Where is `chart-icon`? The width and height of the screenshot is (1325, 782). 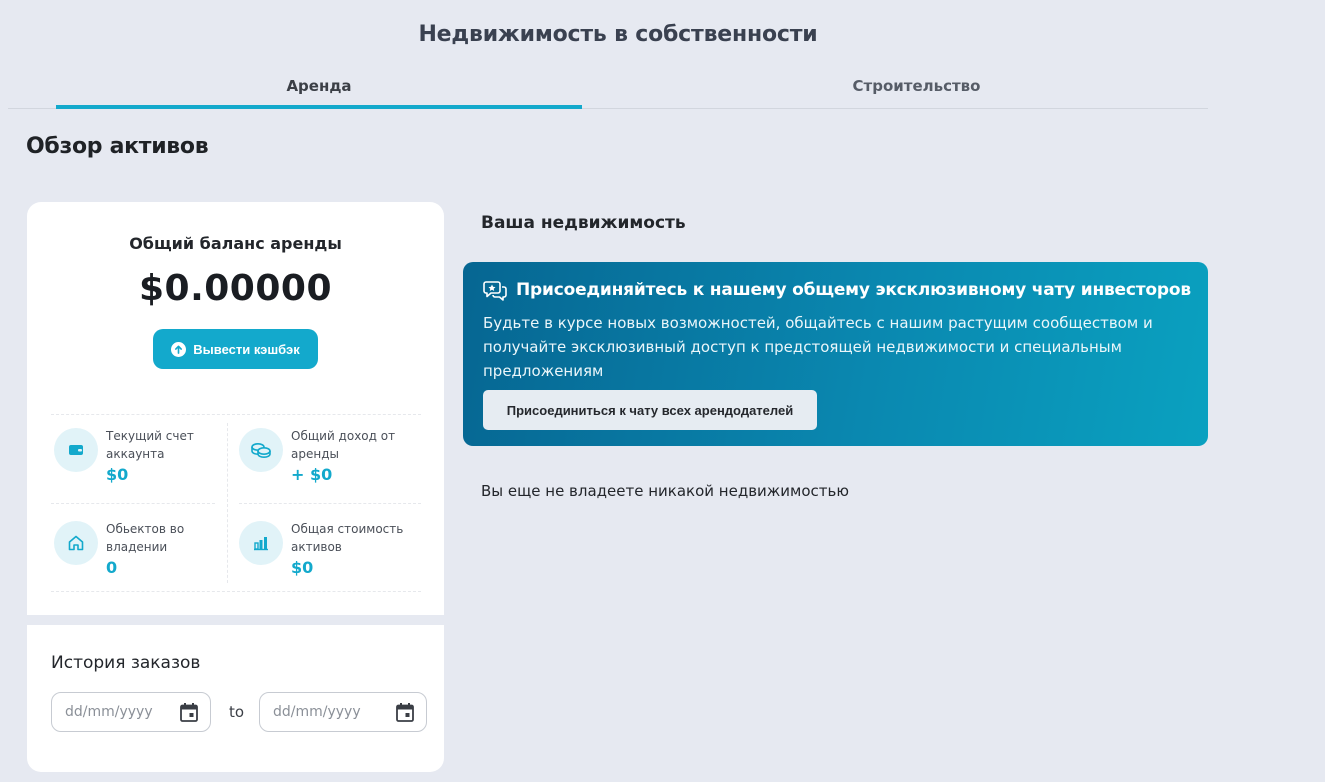
chart-icon is located at coordinates (261, 543).